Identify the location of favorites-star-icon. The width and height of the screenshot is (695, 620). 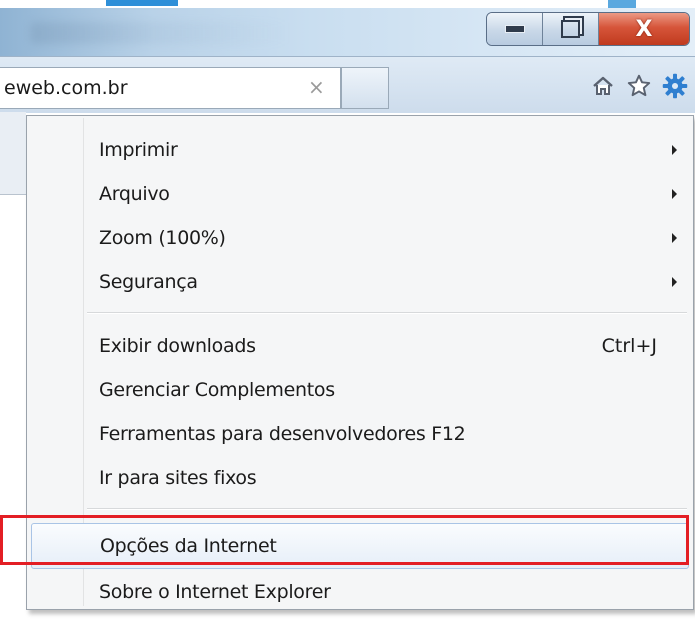
(639, 86).